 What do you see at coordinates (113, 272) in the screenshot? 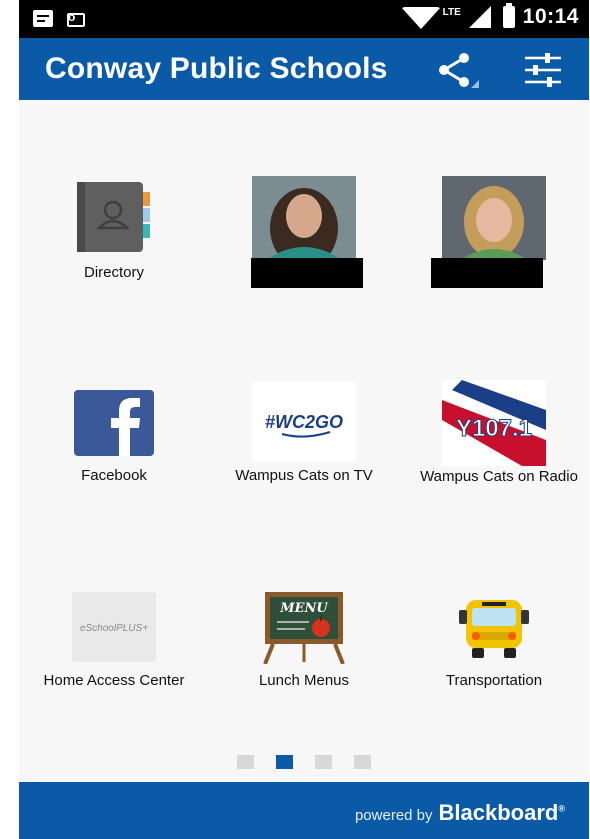
I see `tile-label: Directory` at bounding box center [113, 272].